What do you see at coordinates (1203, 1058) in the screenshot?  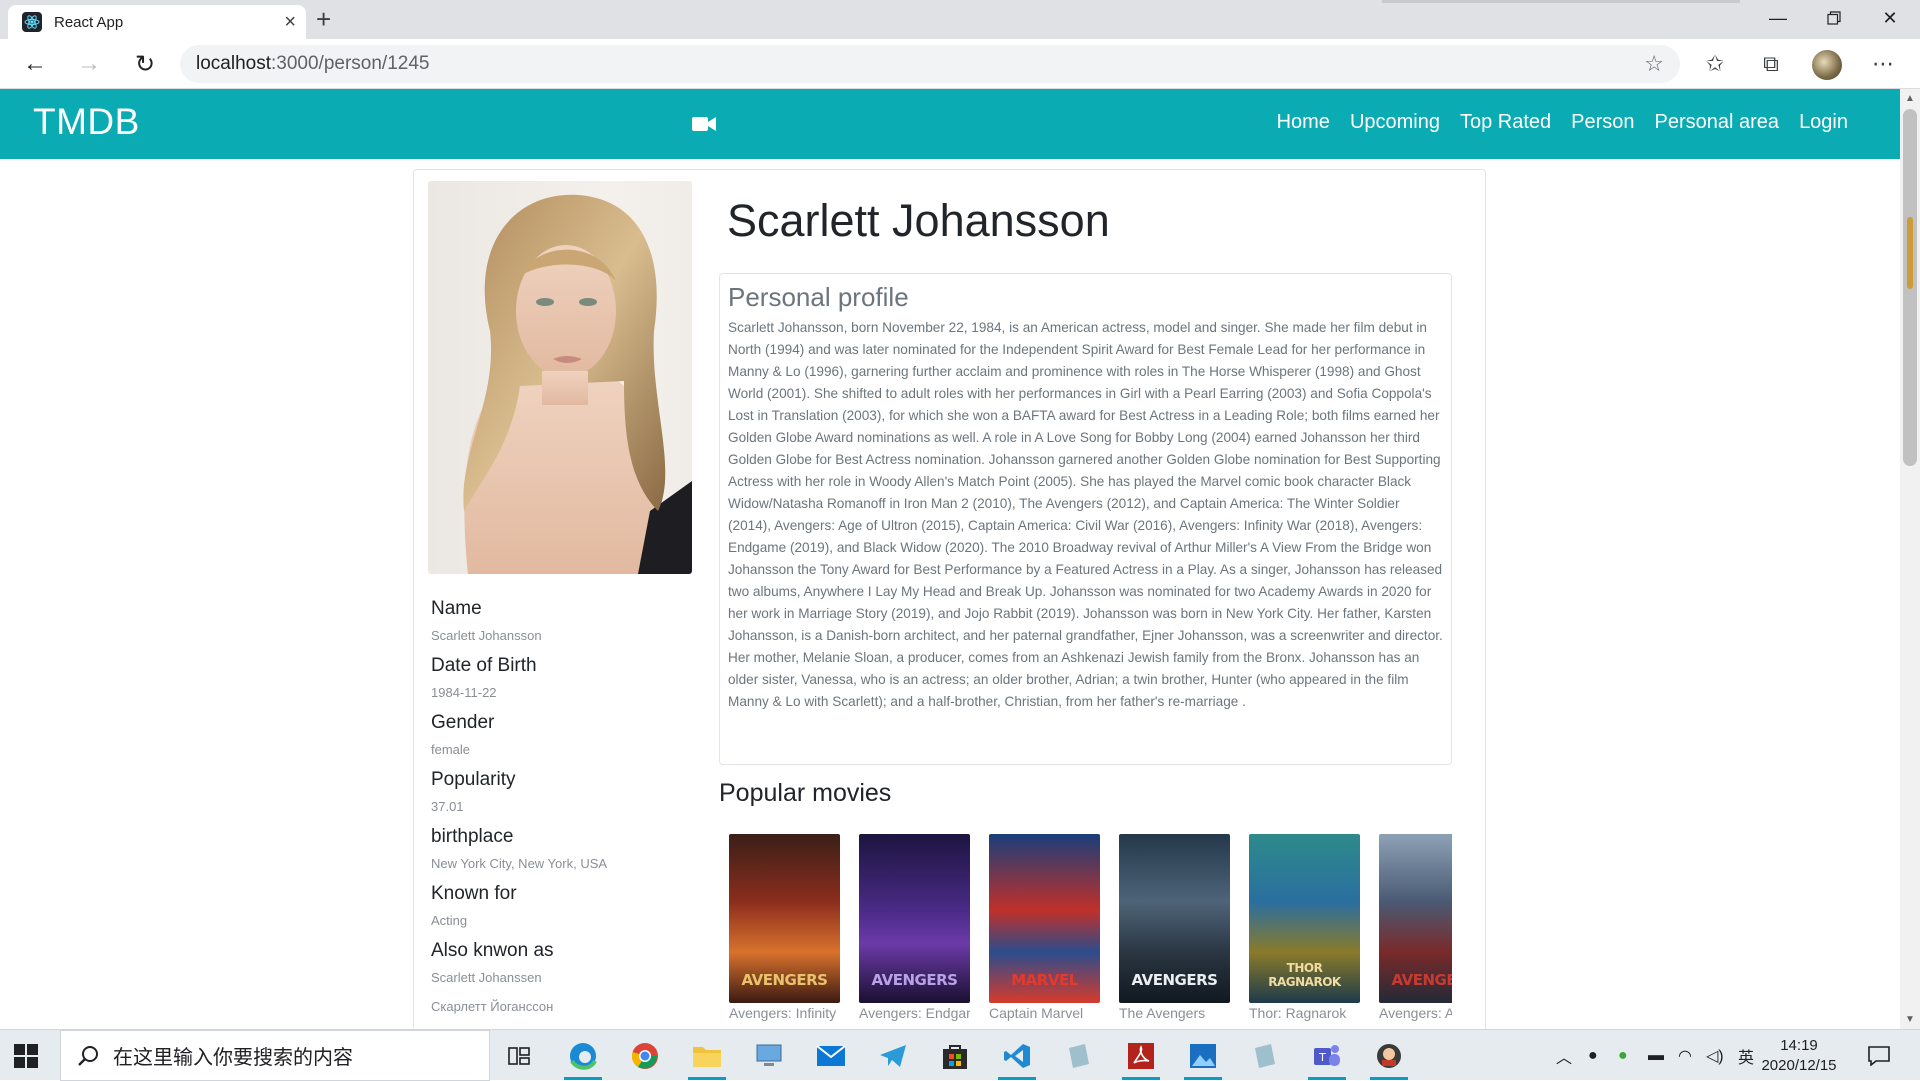 I see `photos-icon` at bounding box center [1203, 1058].